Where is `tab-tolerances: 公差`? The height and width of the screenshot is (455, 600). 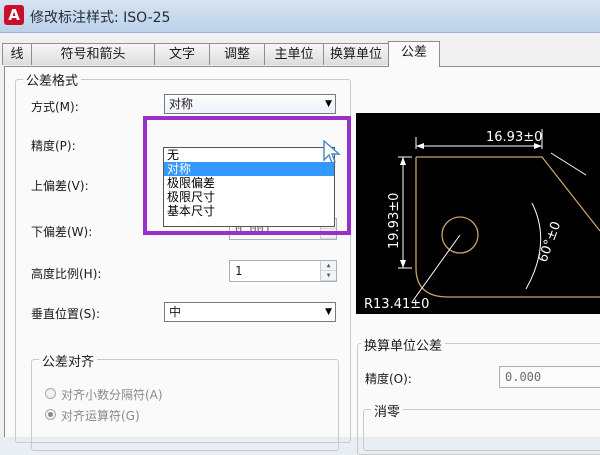 tab-tolerances: 公差 is located at coordinates (414, 54).